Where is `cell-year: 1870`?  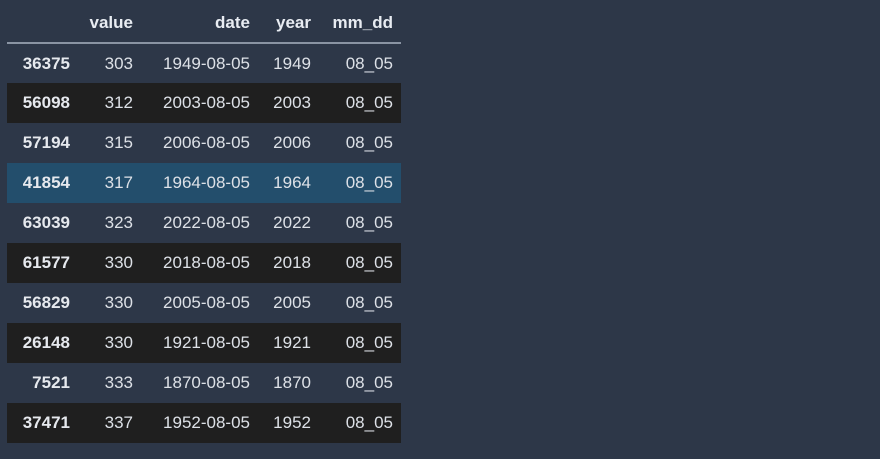
cell-year: 1870 is located at coordinates (292, 382).